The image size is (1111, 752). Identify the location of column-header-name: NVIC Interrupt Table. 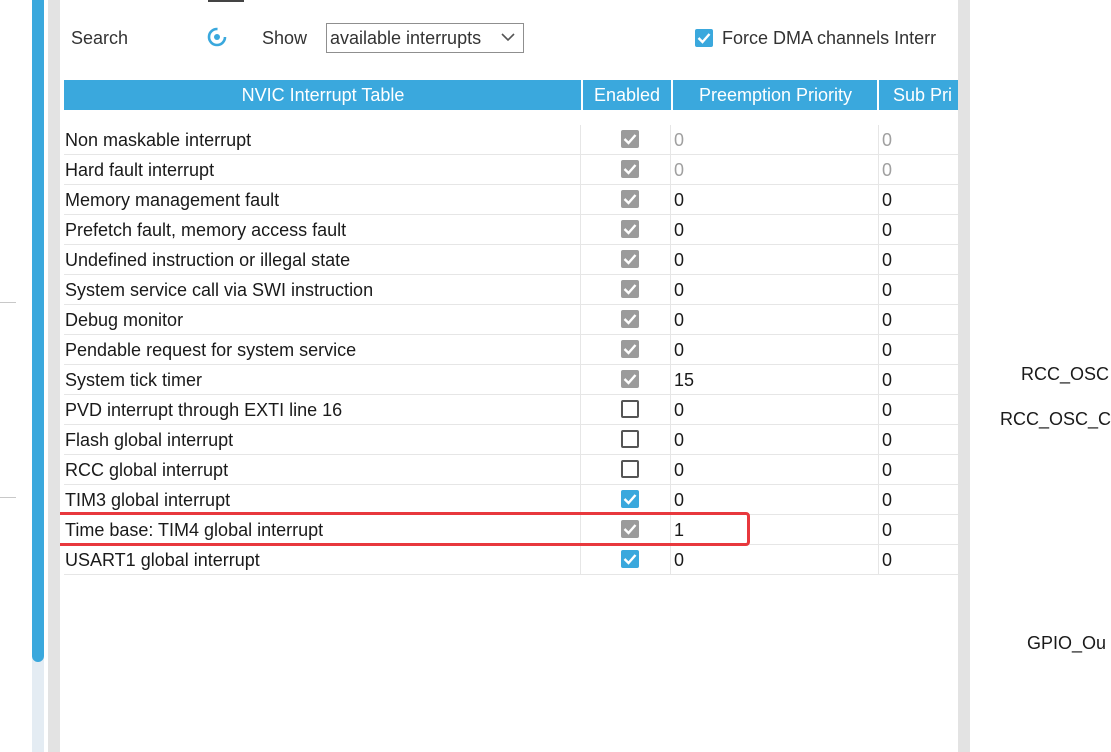
(323, 95).